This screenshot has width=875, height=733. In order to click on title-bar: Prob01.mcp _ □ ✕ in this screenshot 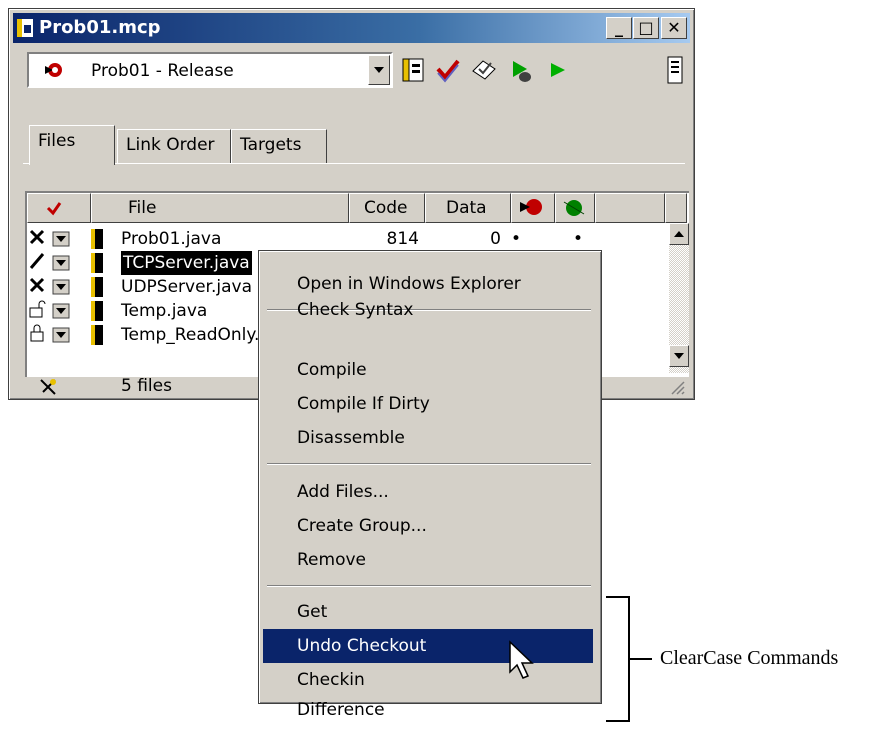, I will do `click(351, 28)`.